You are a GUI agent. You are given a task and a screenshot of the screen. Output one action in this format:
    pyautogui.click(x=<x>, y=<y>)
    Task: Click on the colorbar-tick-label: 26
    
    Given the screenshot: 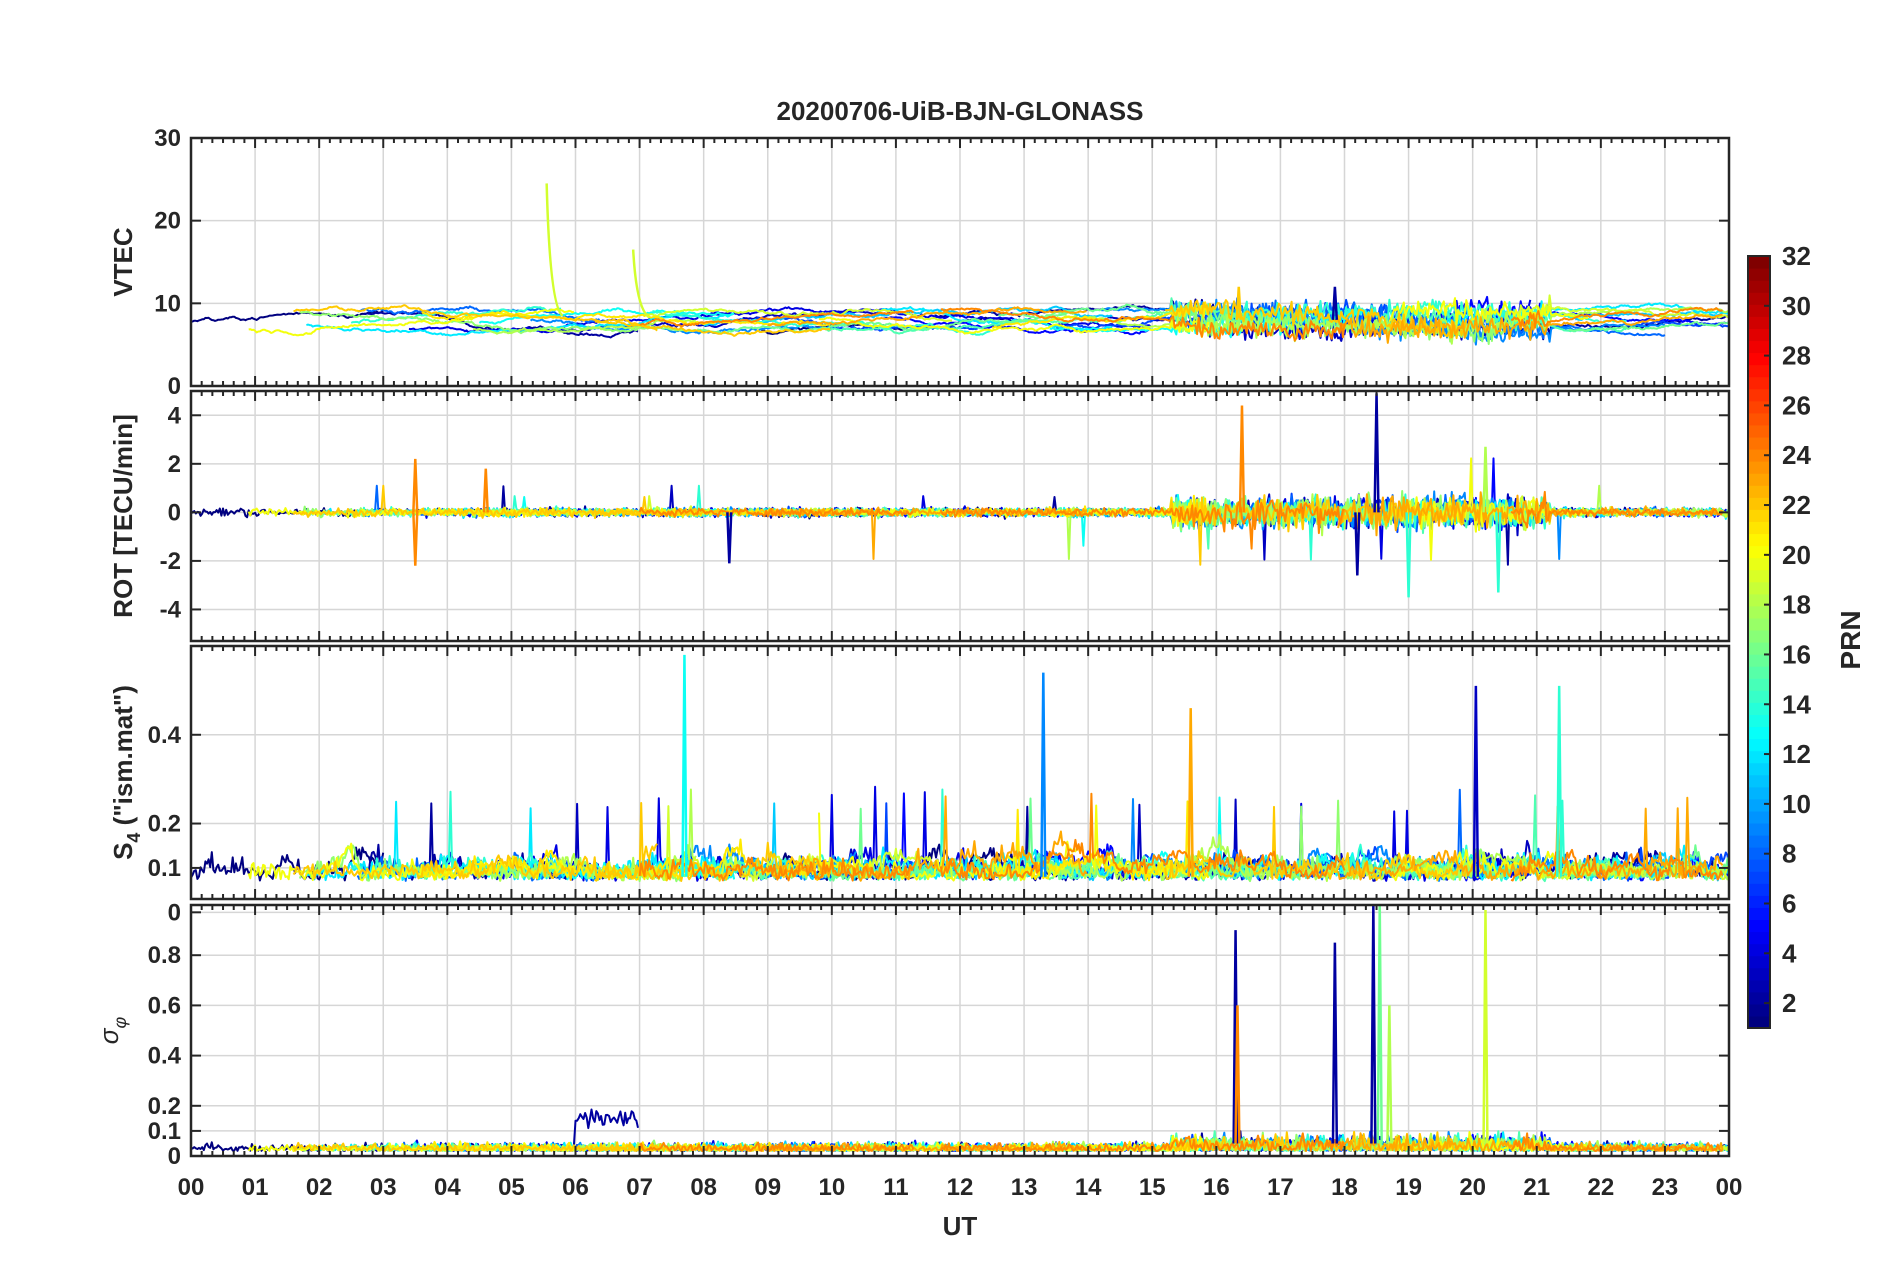 What is the action you would take?
    pyautogui.click(x=1796, y=405)
    